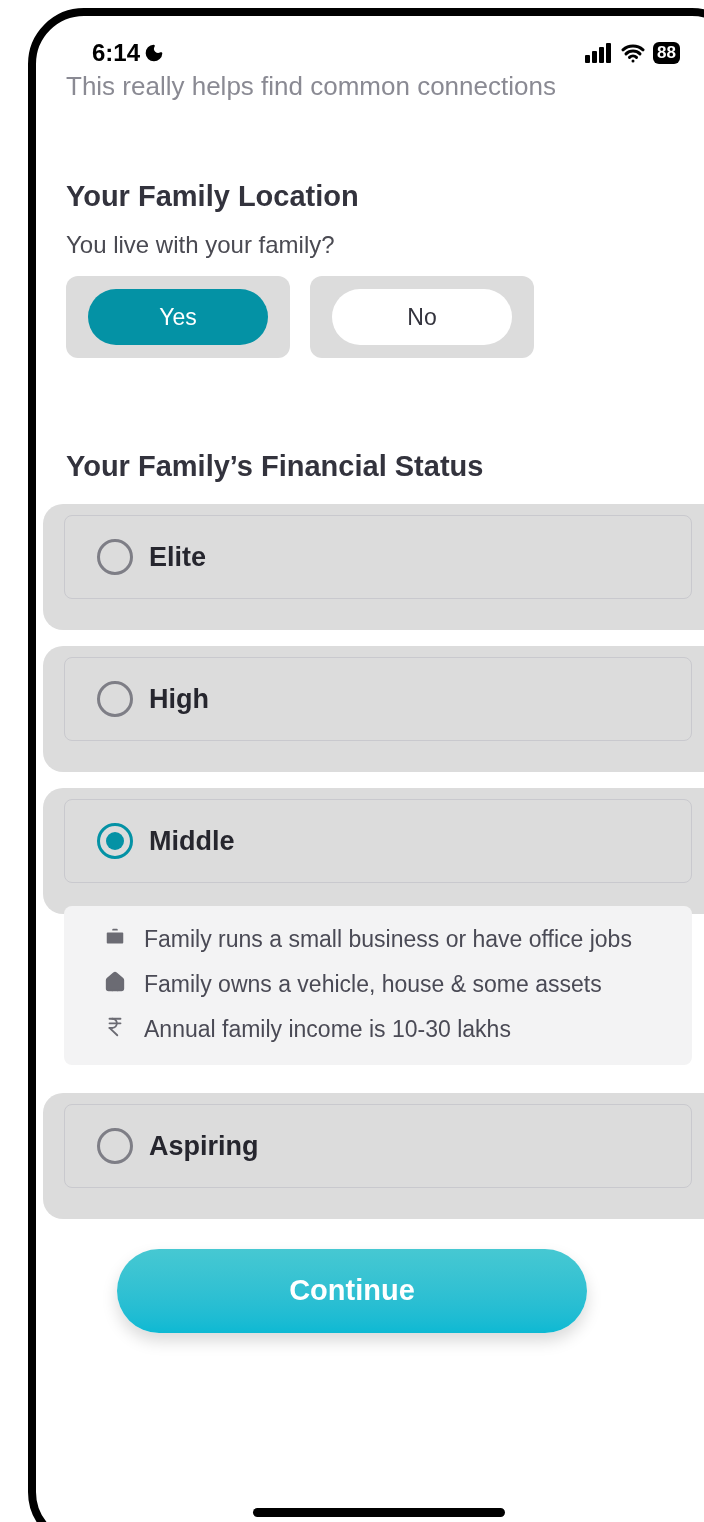 This screenshot has height=1522, width=704. Describe the element at coordinates (388, 939) in the screenshot. I see `detail-text: Family runs a small business or have office jobs` at that location.